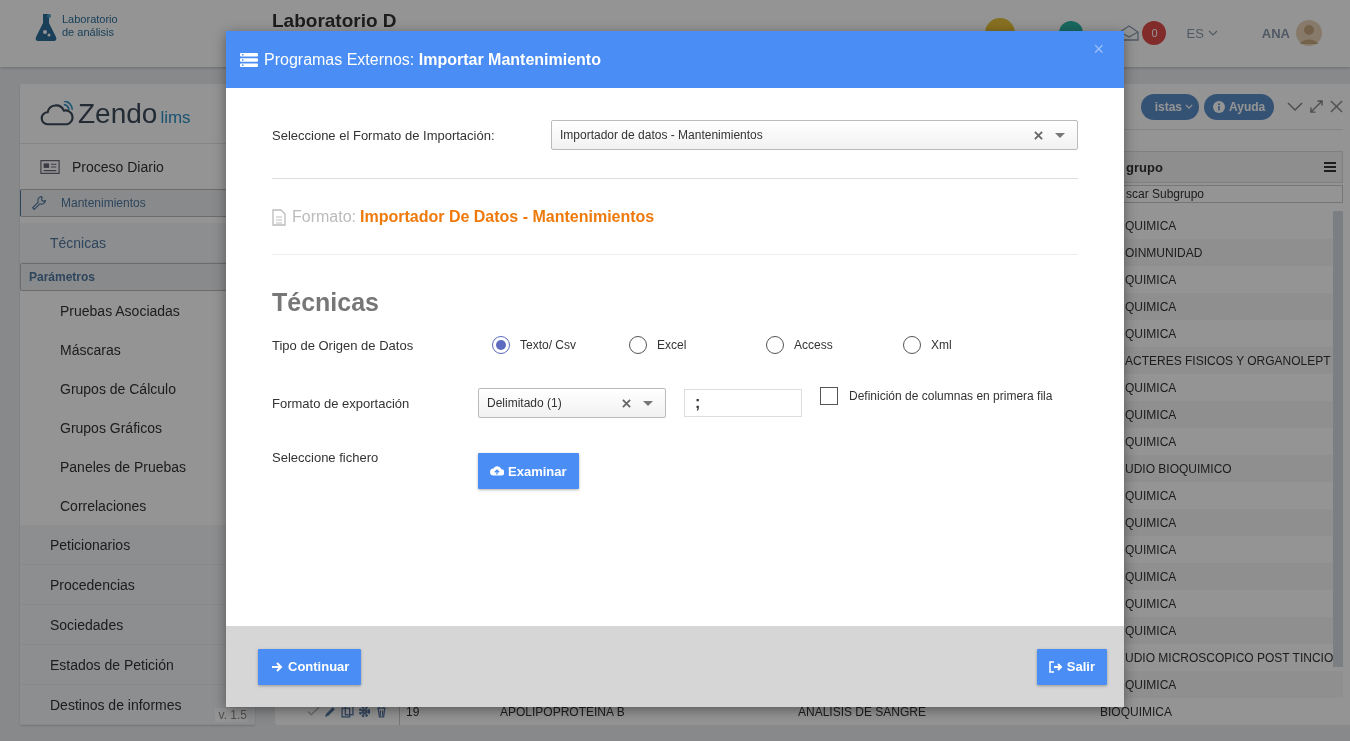 Image resolution: width=1350 pixels, height=741 pixels. What do you see at coordinates (1154, 33) in the screenshot?
I see `mail-count-badge: 0` at bounding box center [1154, 33].